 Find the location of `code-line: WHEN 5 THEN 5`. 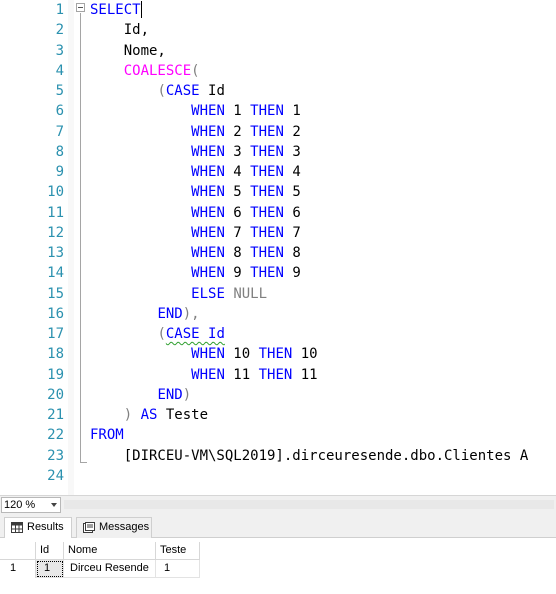

code-line: WHEN 5 THEN 5 is located at coordinates (195, 192).